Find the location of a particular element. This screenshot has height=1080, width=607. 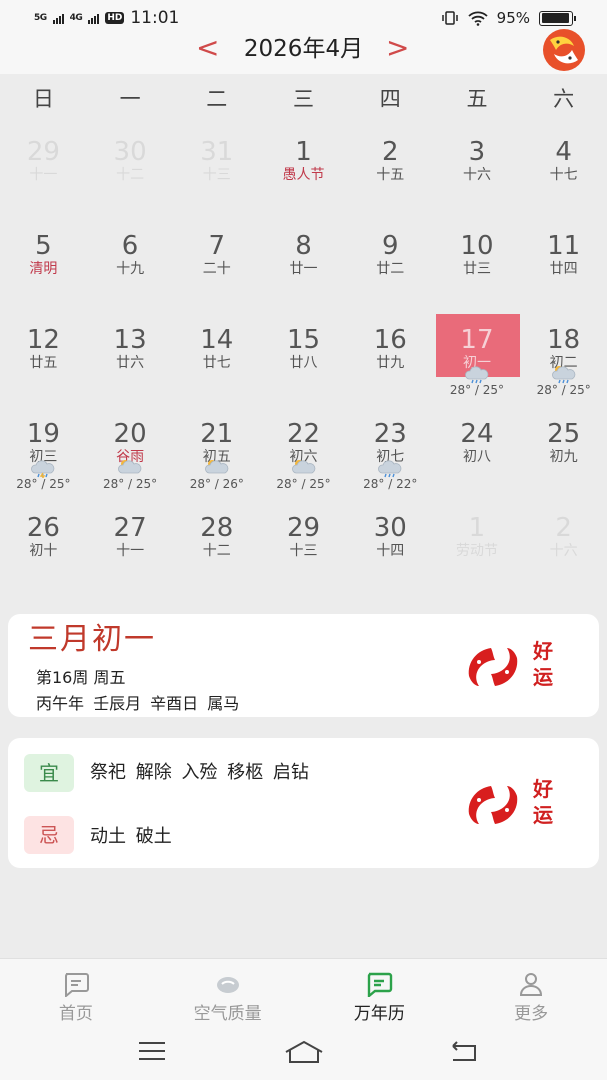

tab-air-quality: 空气质量 is located at coordinates (228, 994).